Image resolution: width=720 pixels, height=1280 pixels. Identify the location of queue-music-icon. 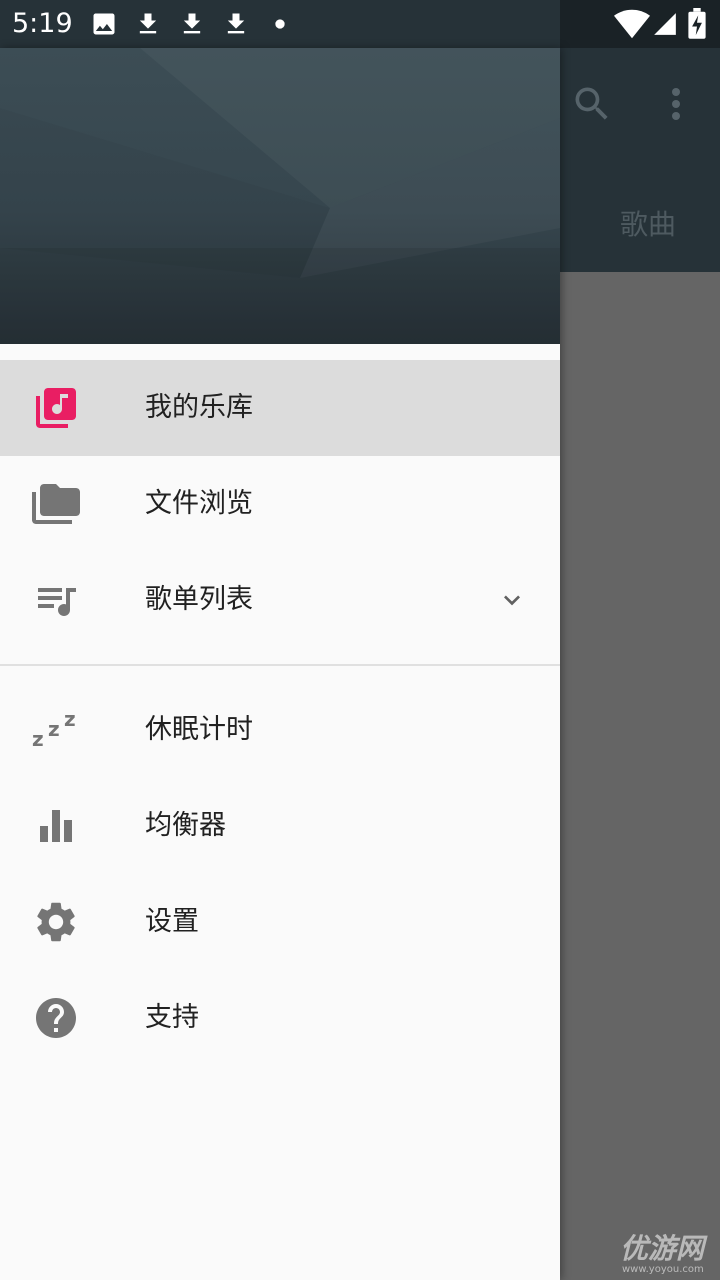
(57, 602).